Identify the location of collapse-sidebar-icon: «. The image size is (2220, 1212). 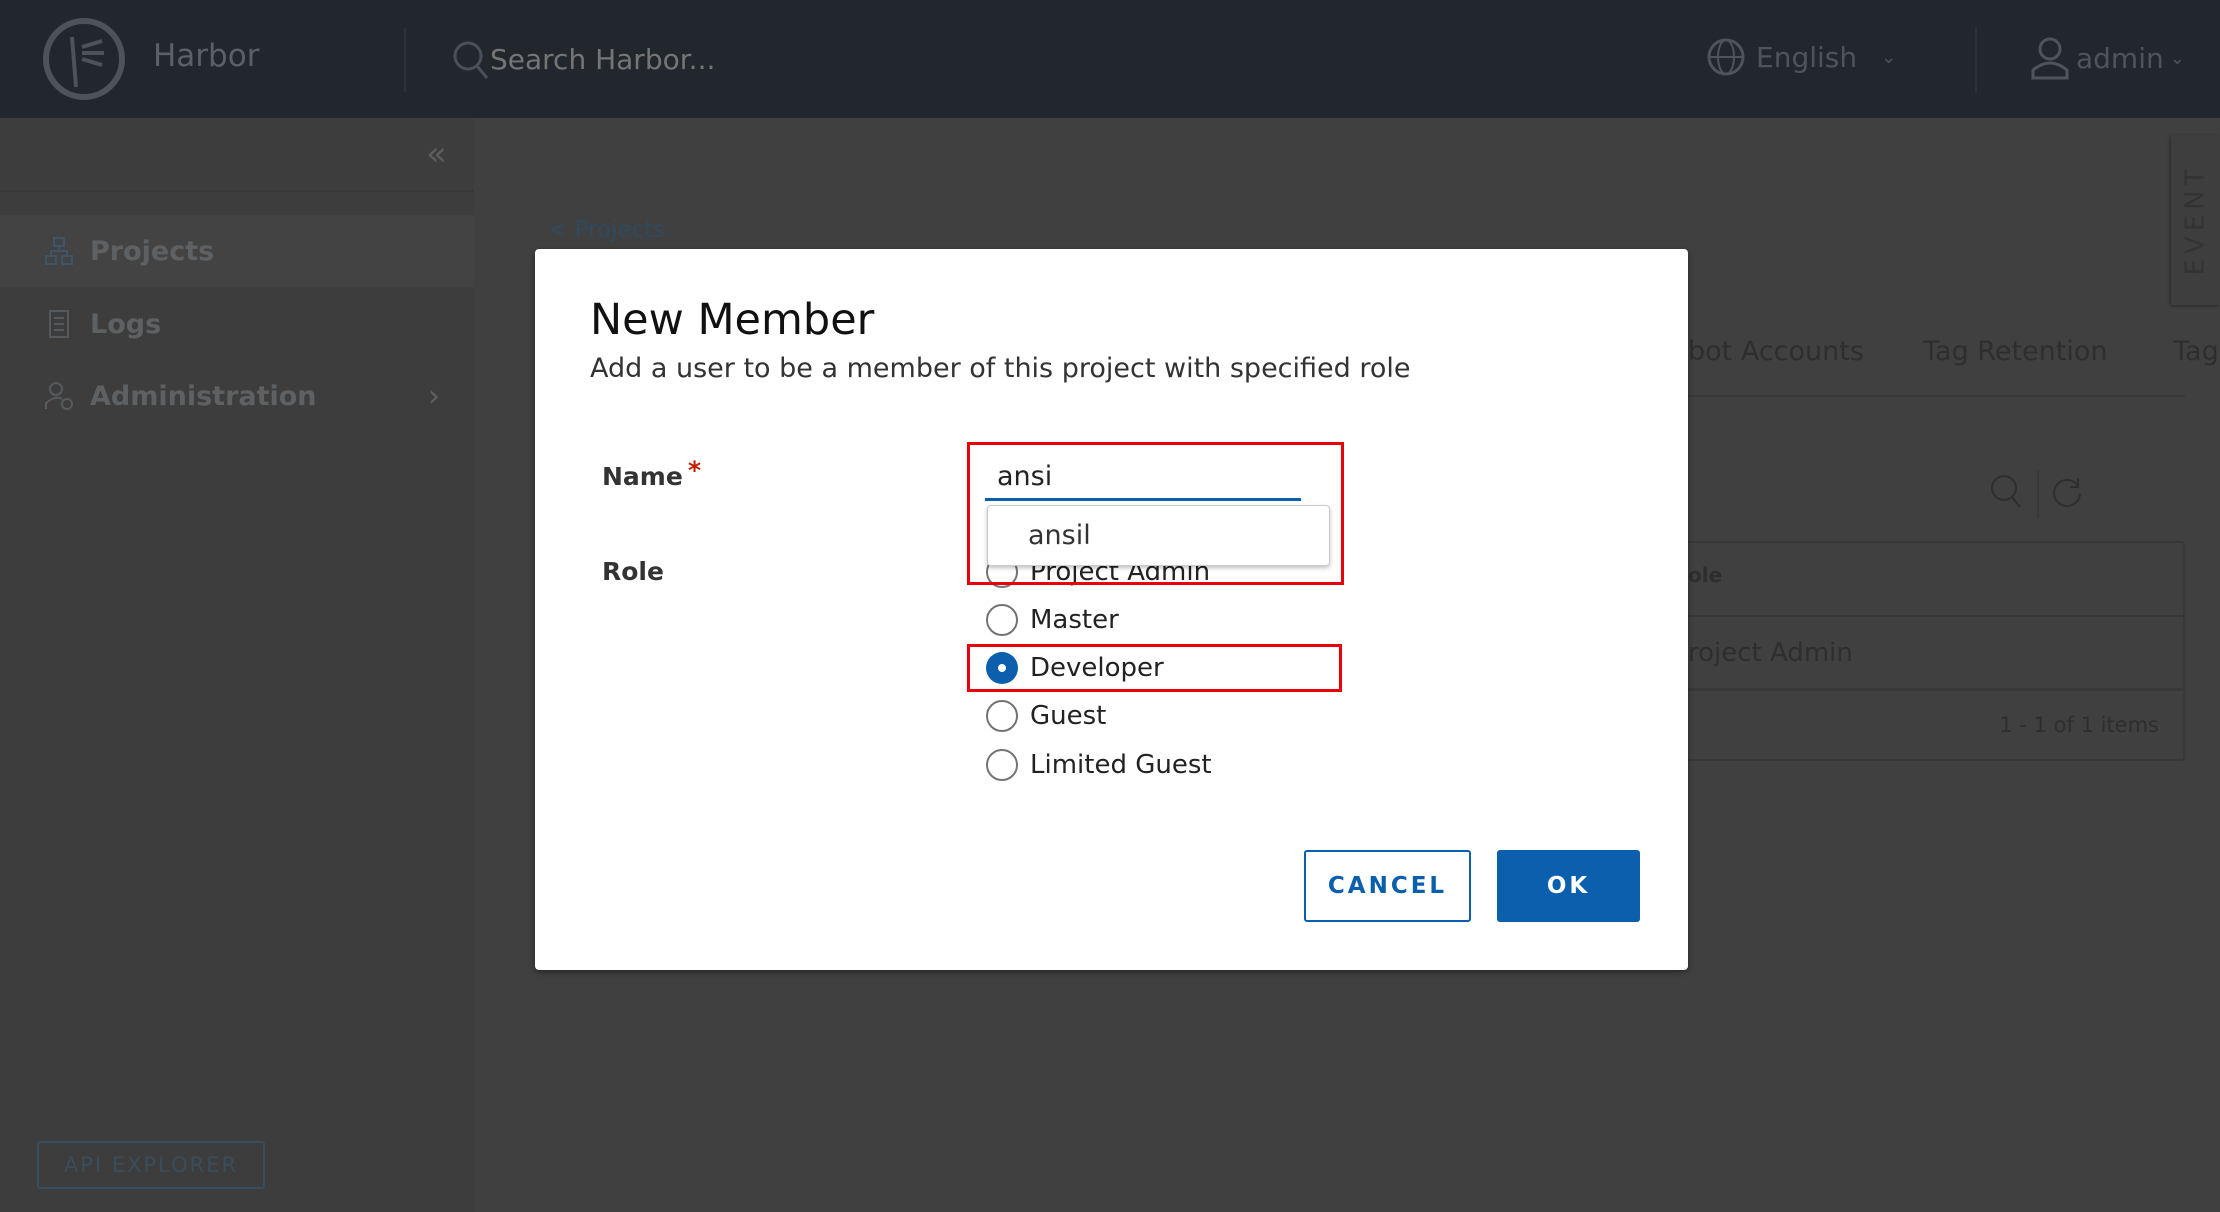
(436, 154).